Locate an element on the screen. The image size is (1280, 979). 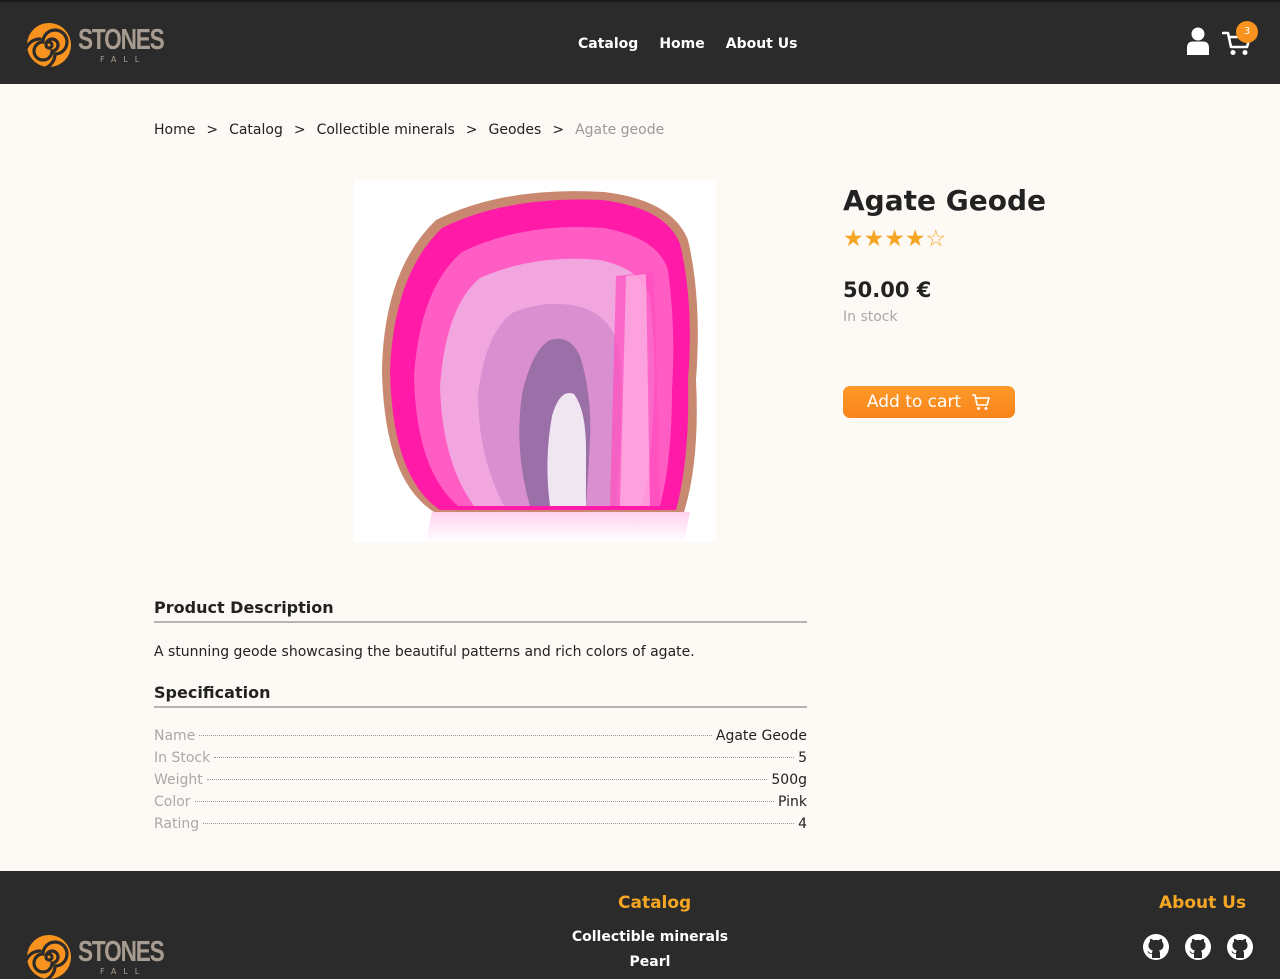
cart-icon is located at coordinates (981, 402).